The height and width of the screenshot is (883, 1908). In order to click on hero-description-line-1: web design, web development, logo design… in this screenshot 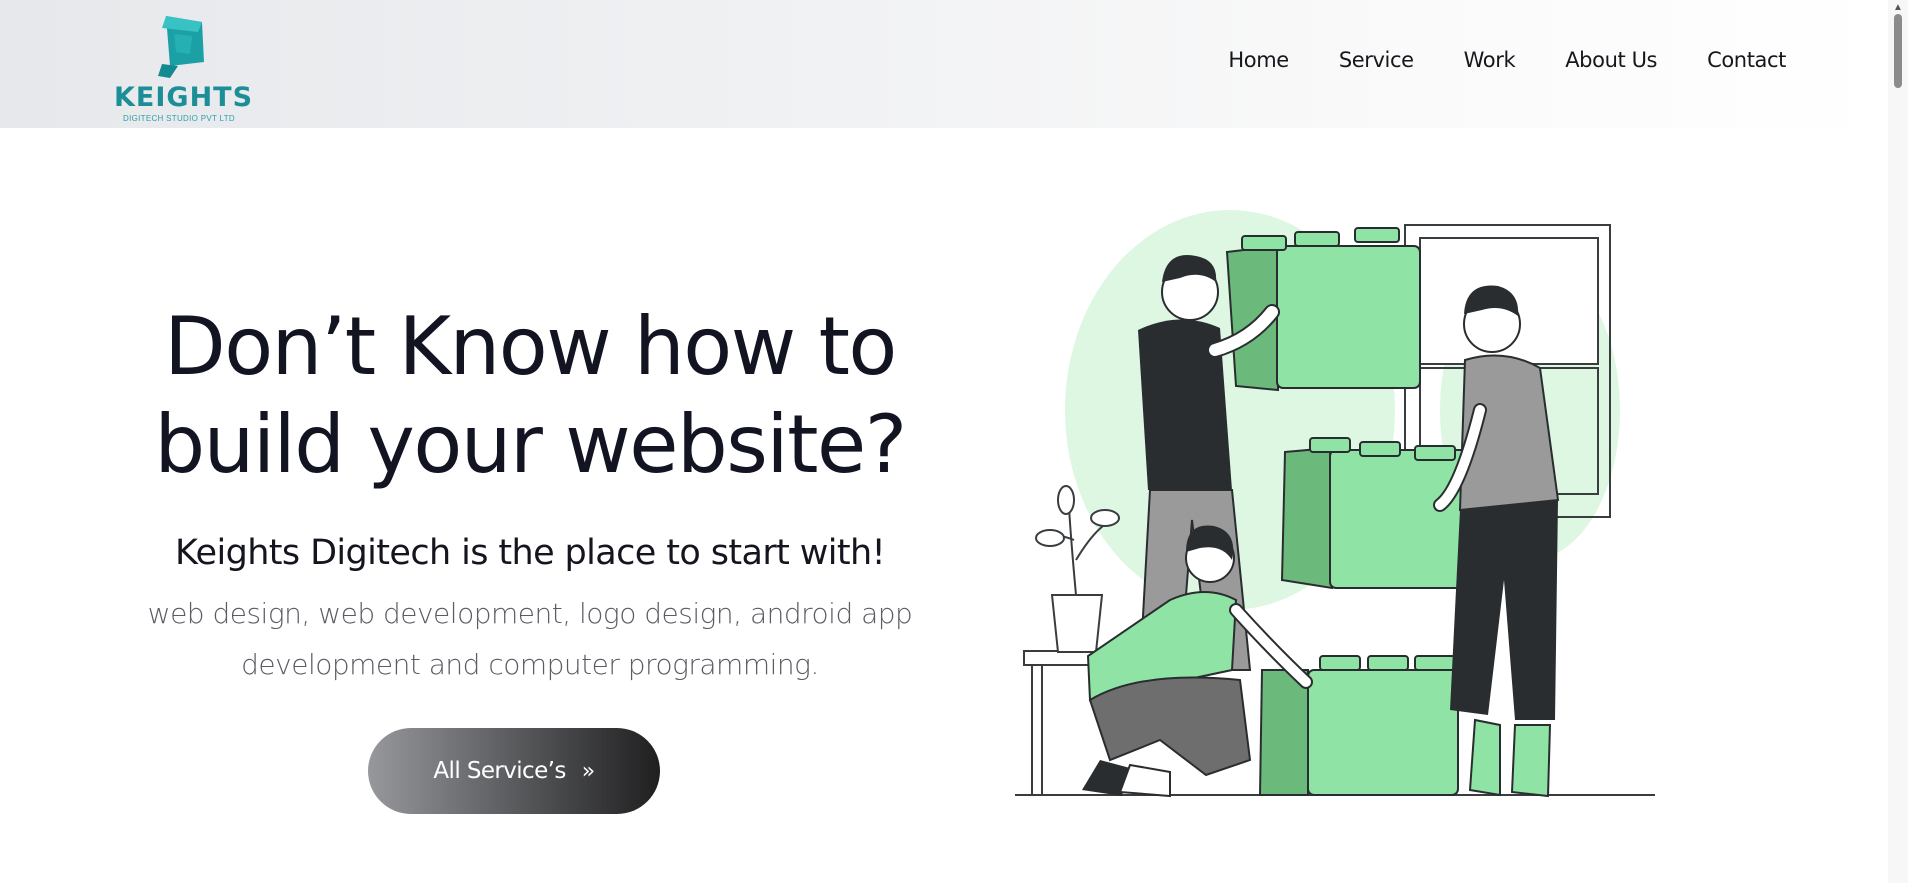, I will do `click(530, 613)`.